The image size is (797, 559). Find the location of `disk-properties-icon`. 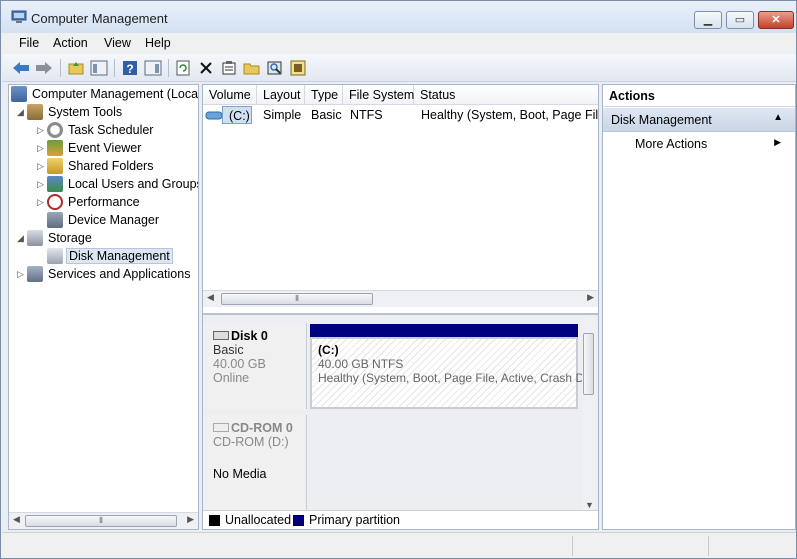

disk-properties-icon is located at coordinates (298, 68).